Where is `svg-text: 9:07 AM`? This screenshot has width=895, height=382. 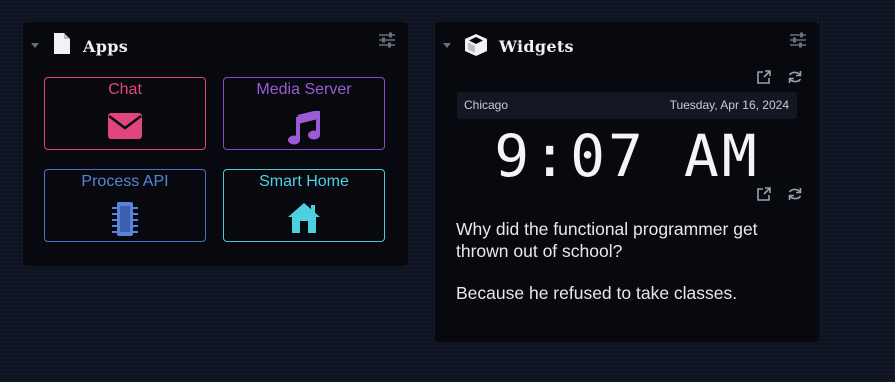
svg-text: 9:07 AM is located at coordinates (626, 156).